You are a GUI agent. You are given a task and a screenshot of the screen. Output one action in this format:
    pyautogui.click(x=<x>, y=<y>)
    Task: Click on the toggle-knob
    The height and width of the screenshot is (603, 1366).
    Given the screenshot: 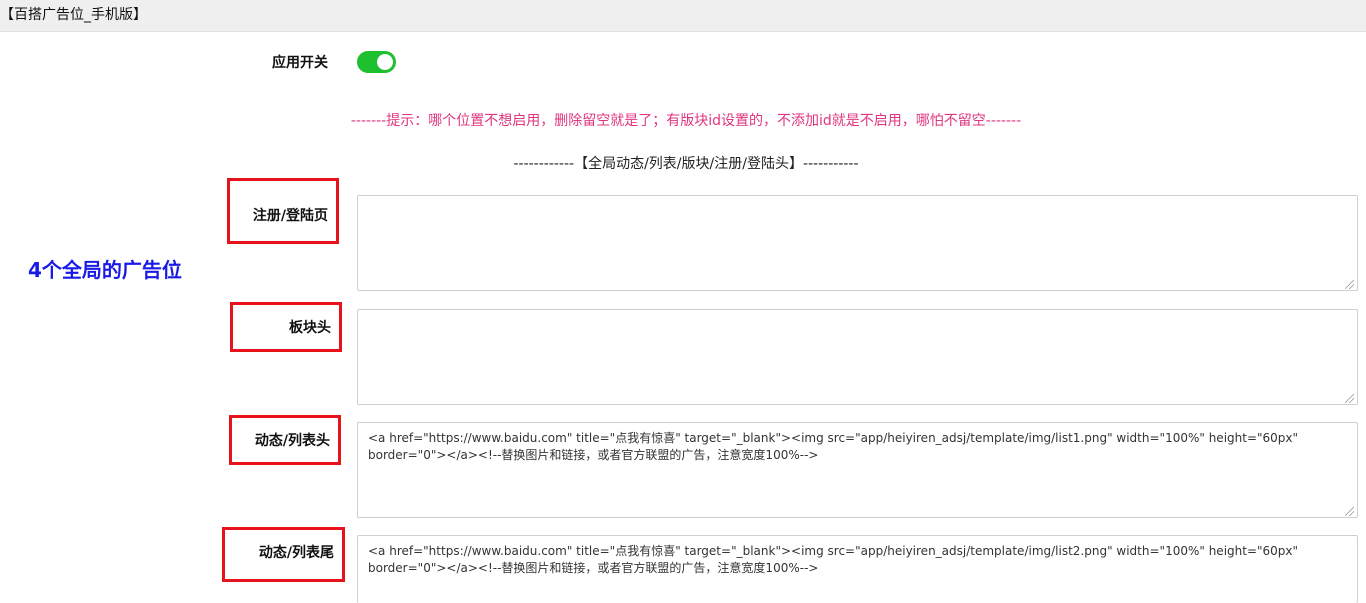 What is the action you would take?
    pyautogui.click(x=385, y=62)
    